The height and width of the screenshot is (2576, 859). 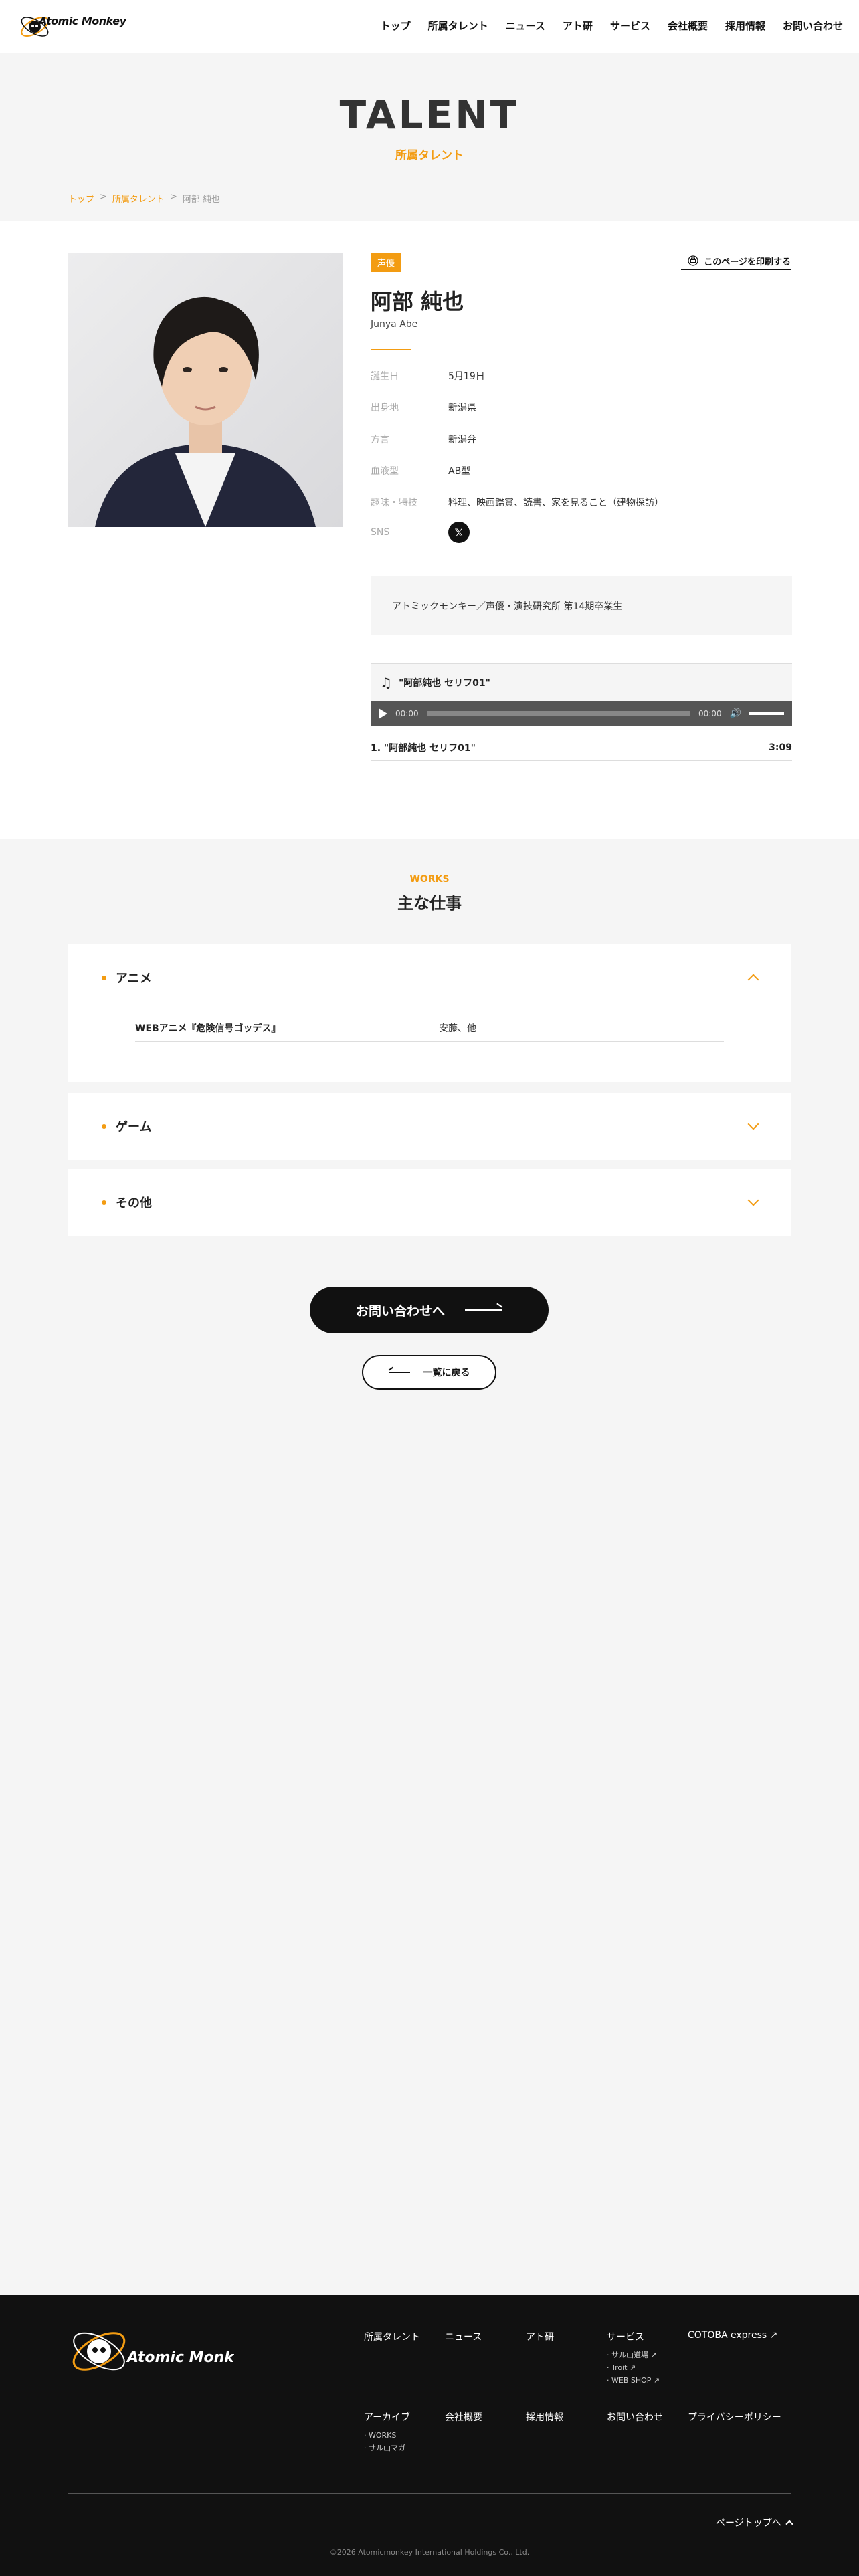 What do you see at coordinates (735, 2417) in the screenshot?
I see `footer-link-privacy: プライバシーポリシー` at bounding box center [735, 2417].